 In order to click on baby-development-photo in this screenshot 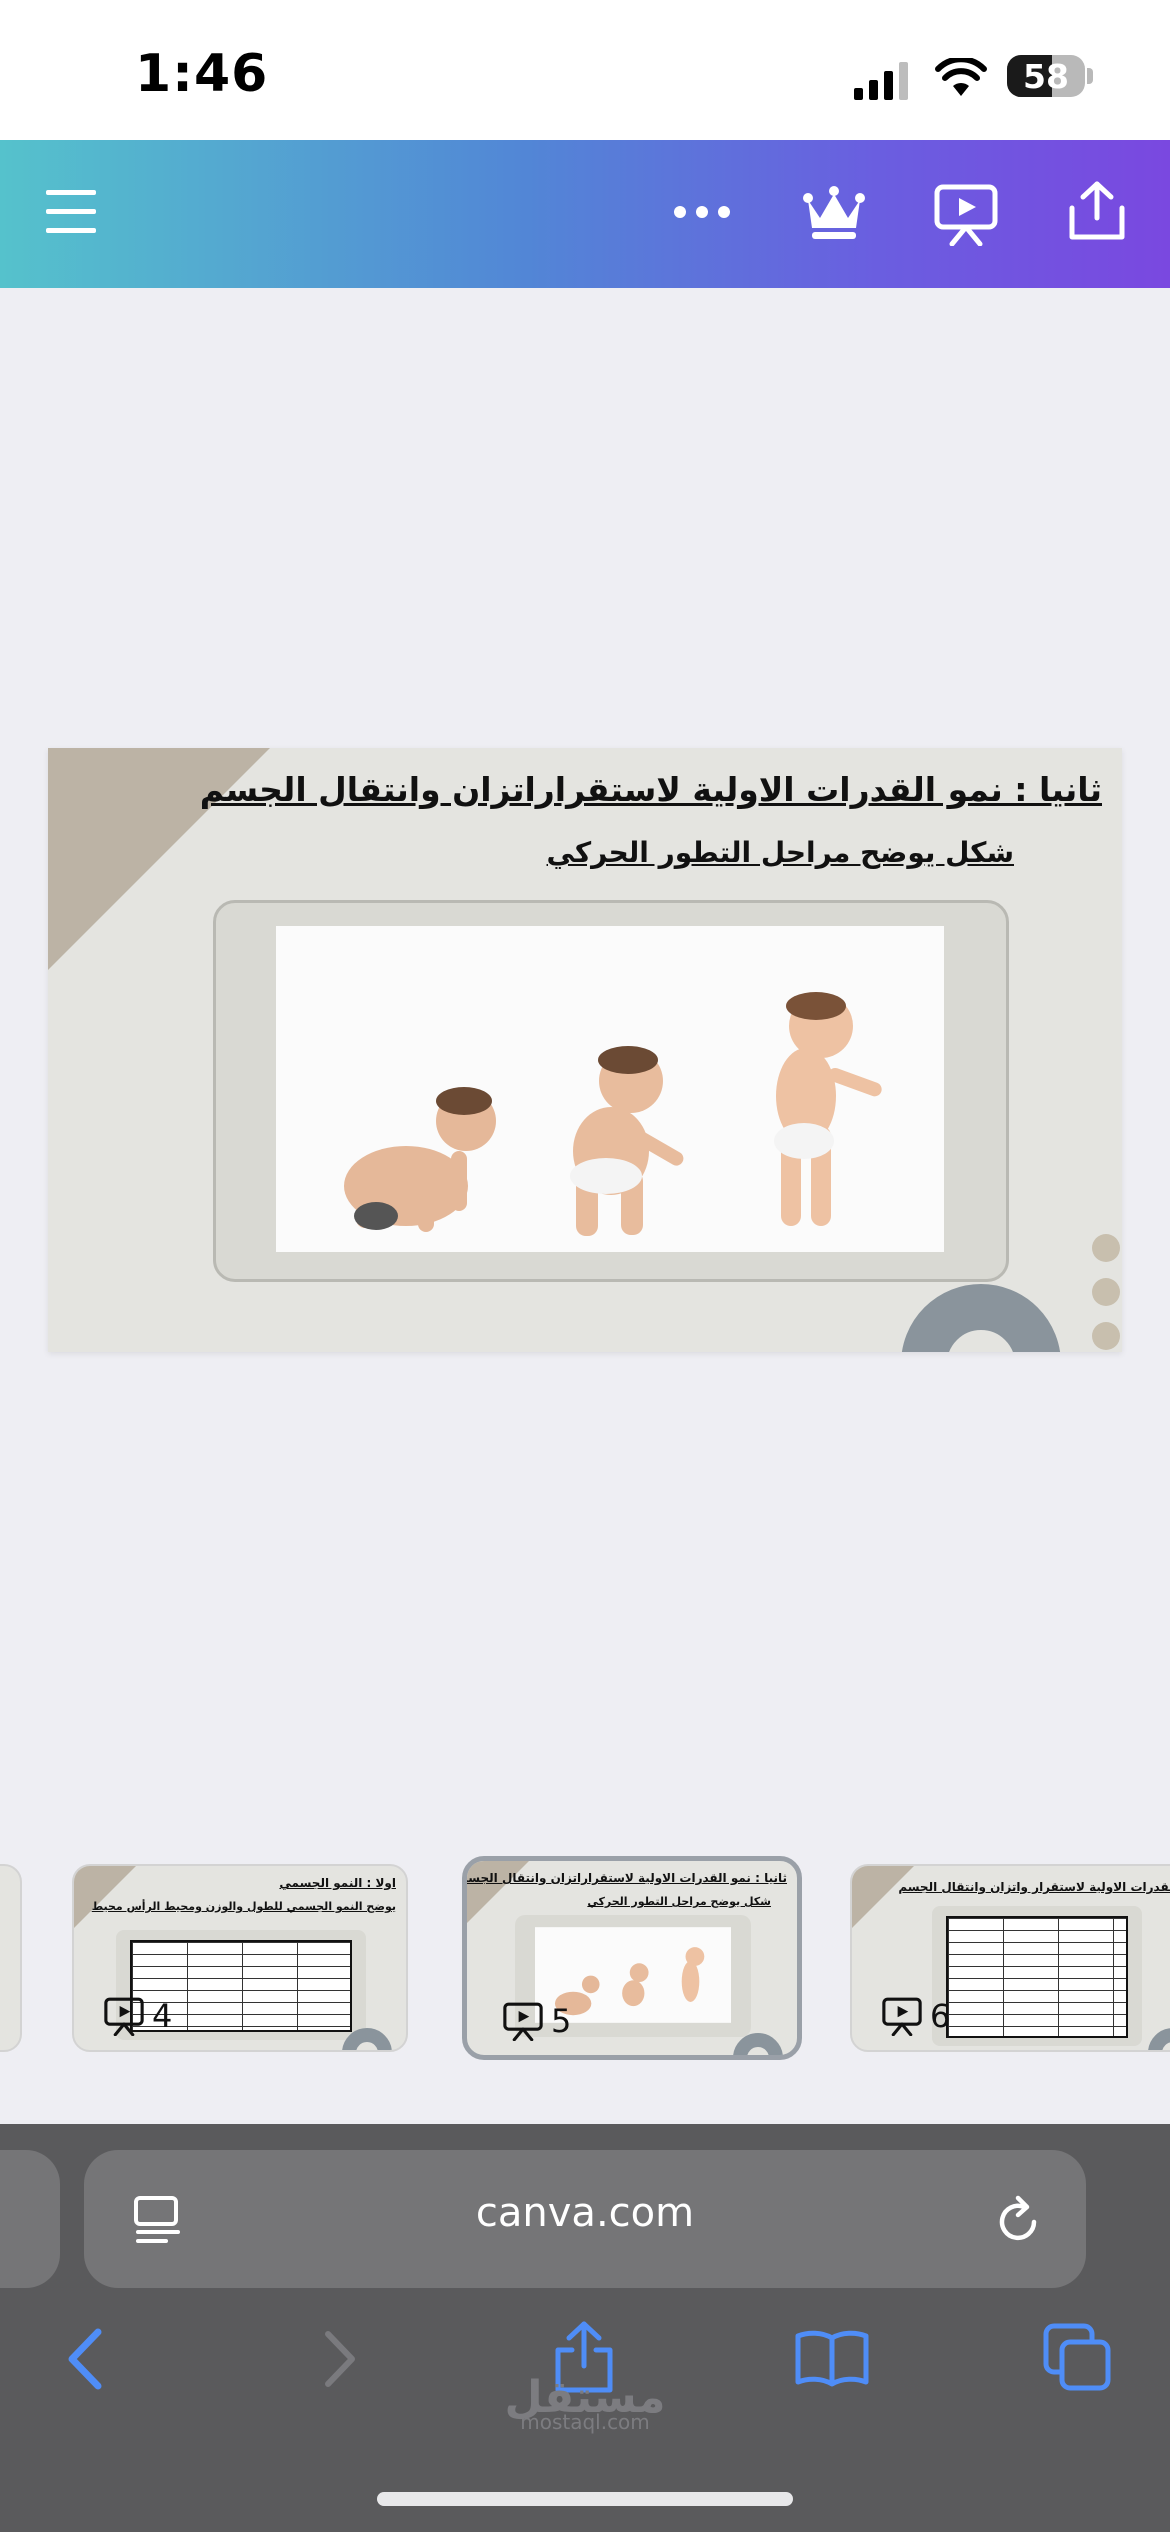, I will do `click(610, 1089)`.